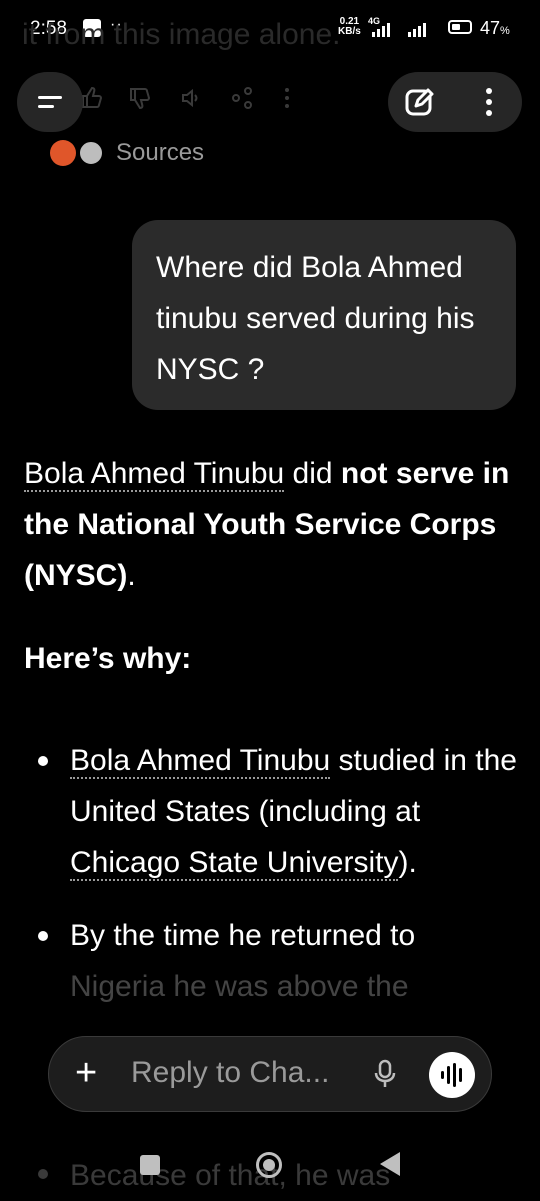  I want to click on microphone-icon, so click(385, 1074).